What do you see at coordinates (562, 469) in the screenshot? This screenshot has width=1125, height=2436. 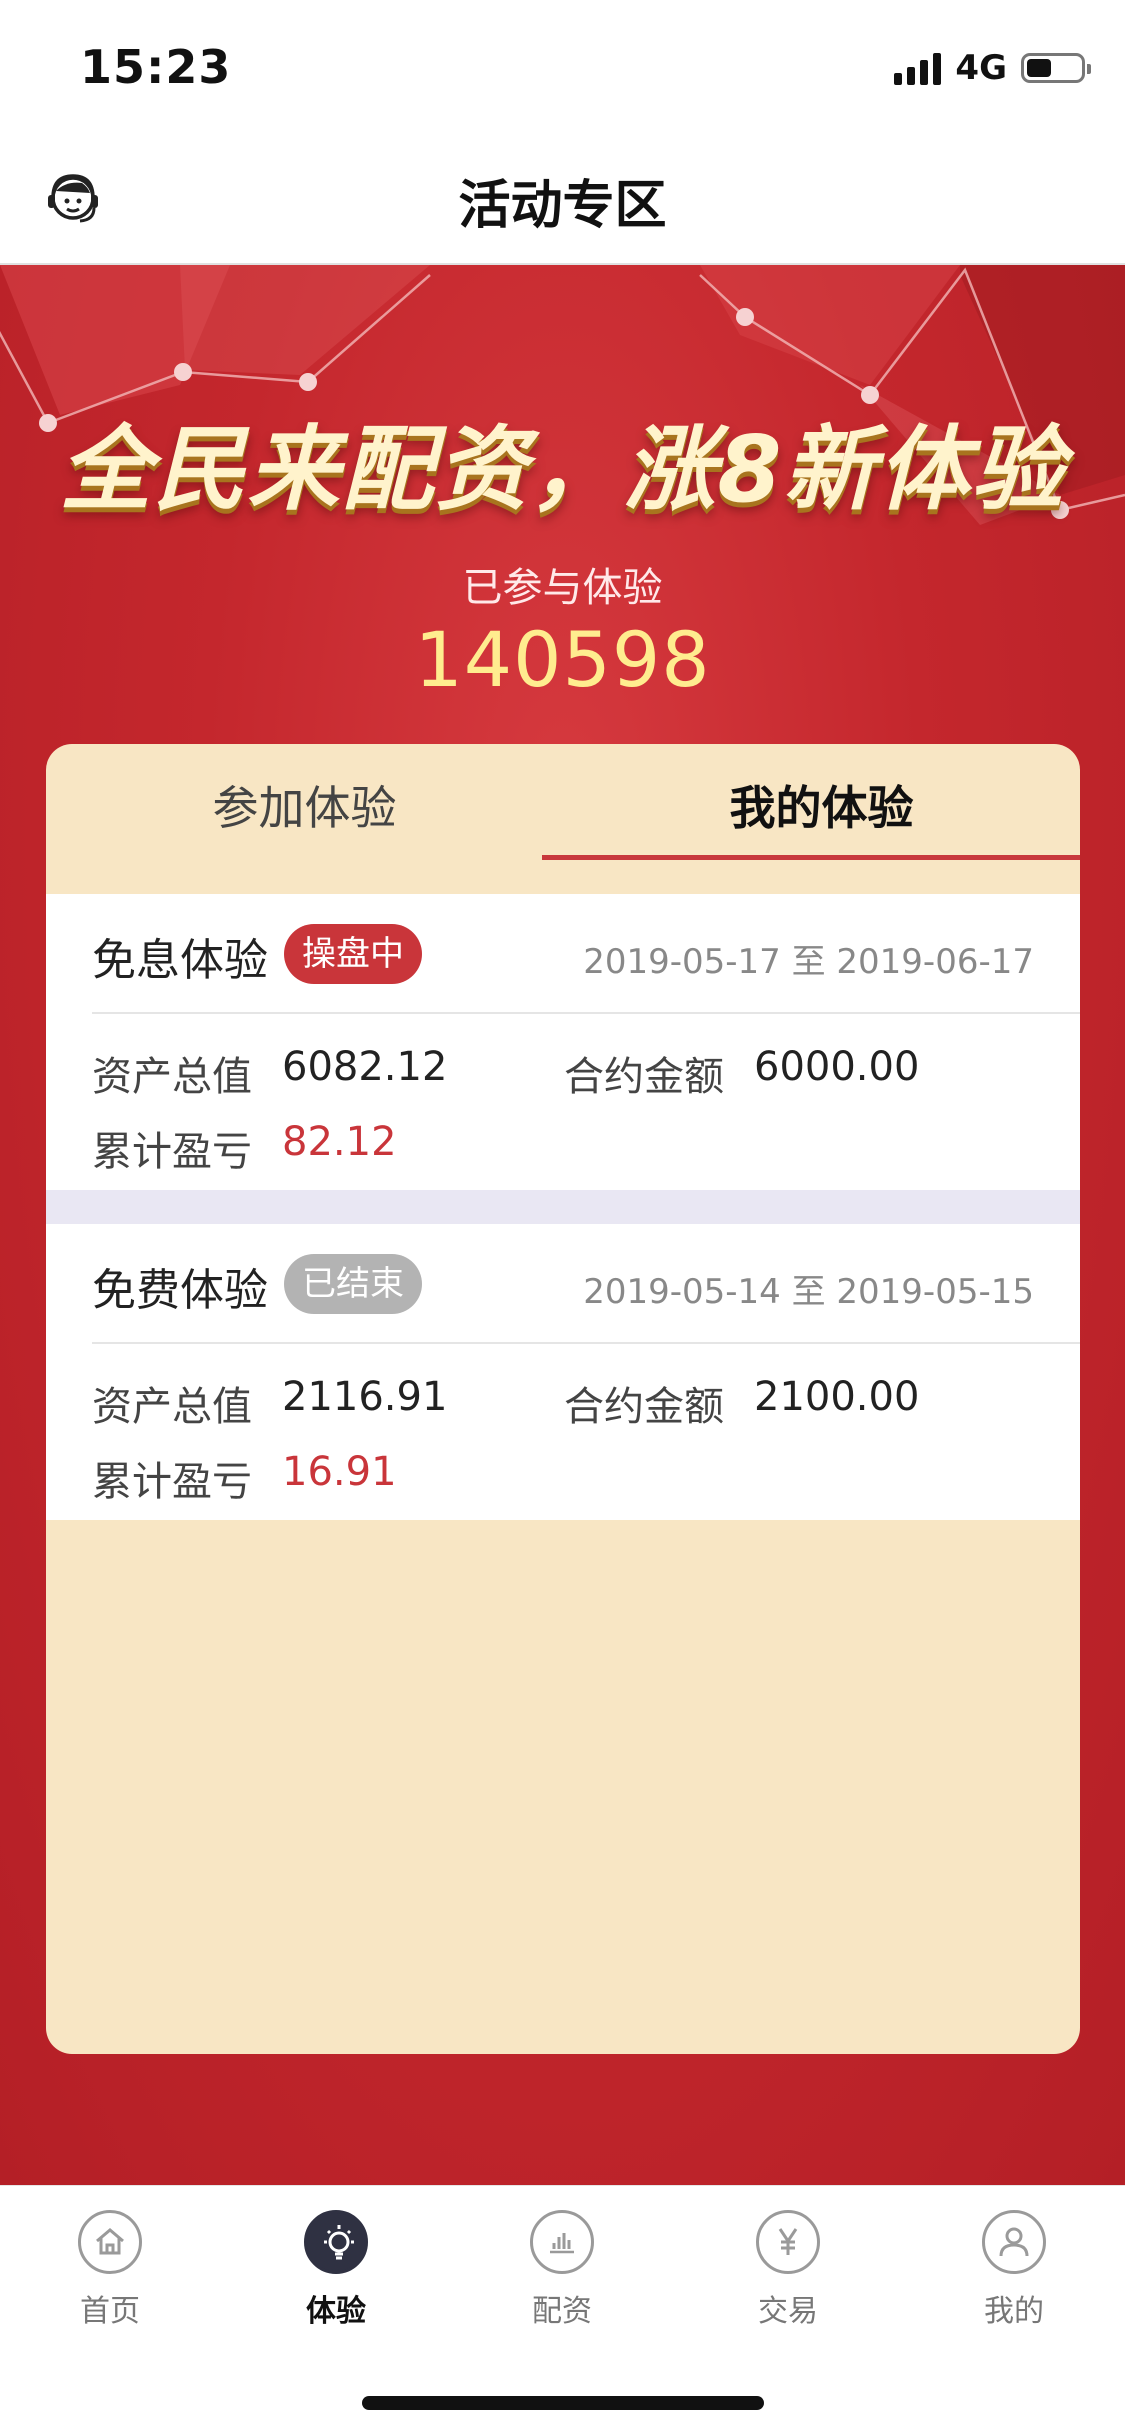 I see `hero-banner-title: 全民来配资，涨8新体验` at bounding box center [562, 469].